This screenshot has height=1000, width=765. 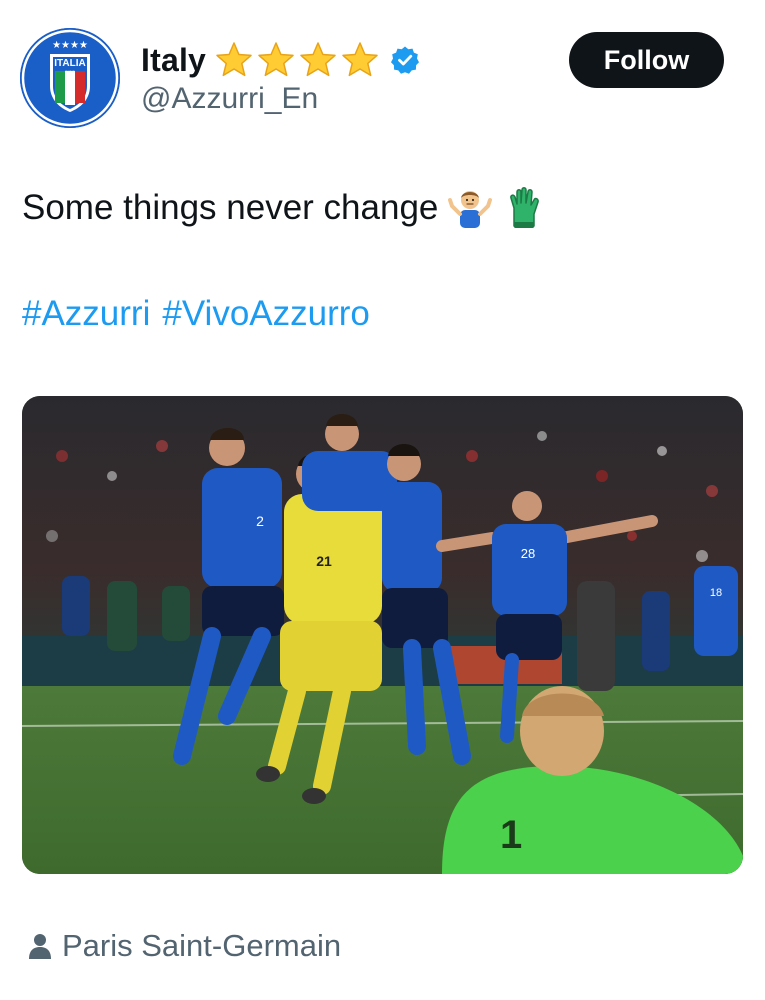 What do you see at coordinates (646, 60) in the screenshot?
I see `follow-button: Follow` at bounding box center [646, 60].